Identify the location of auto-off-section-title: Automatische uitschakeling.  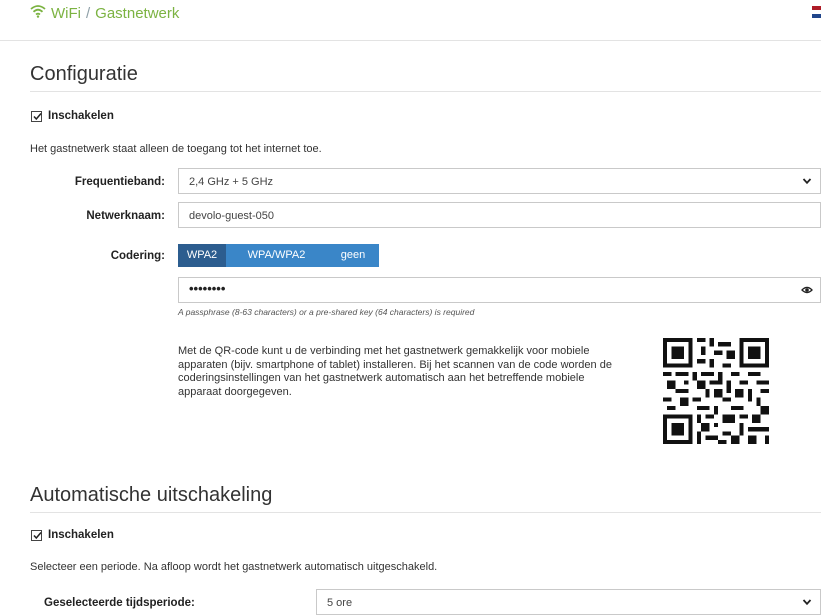
(151, 495).